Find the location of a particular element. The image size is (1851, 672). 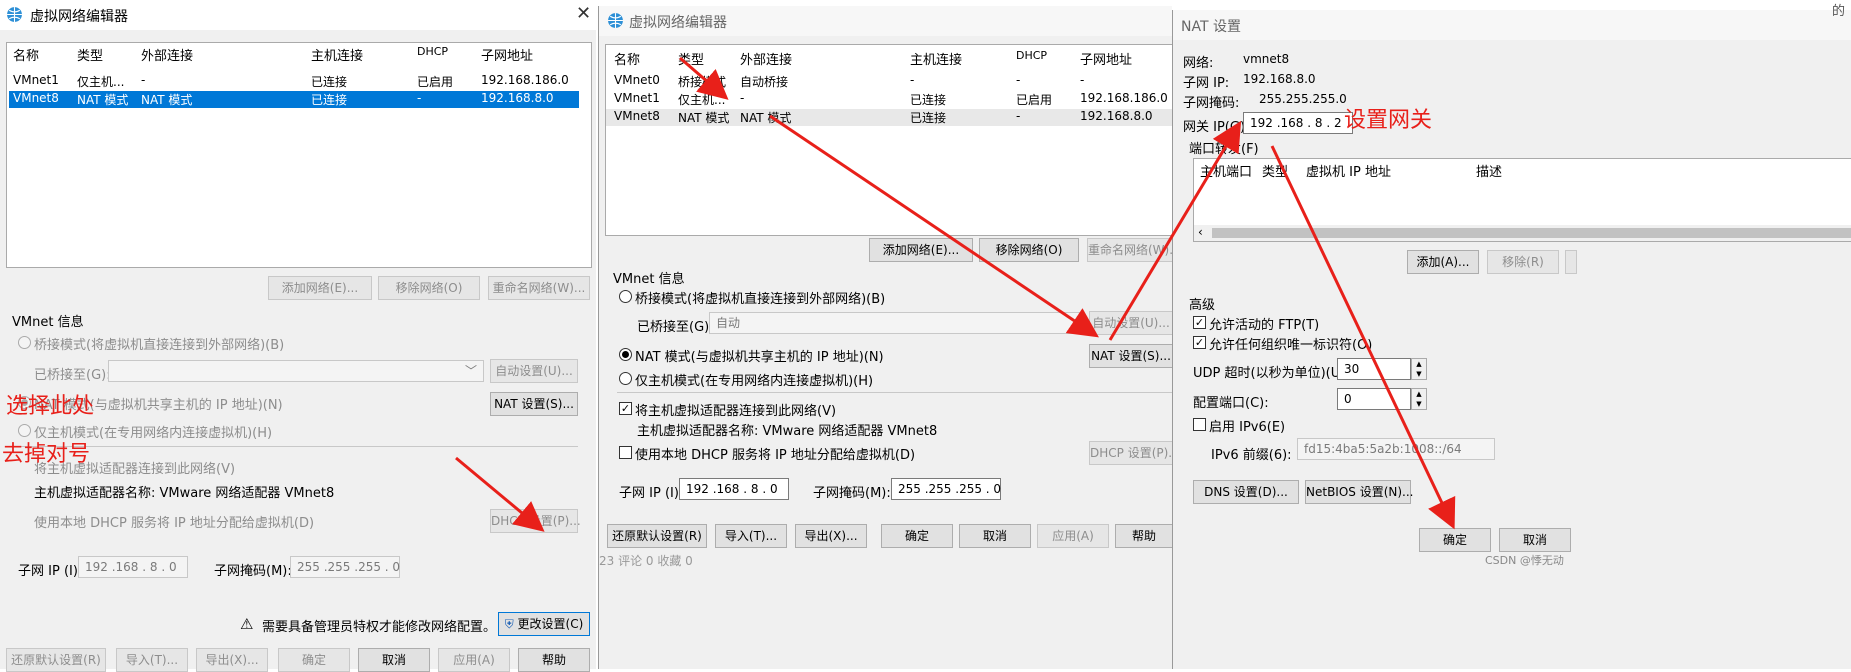

arrow-ok is located at coordinates (1363, 337).